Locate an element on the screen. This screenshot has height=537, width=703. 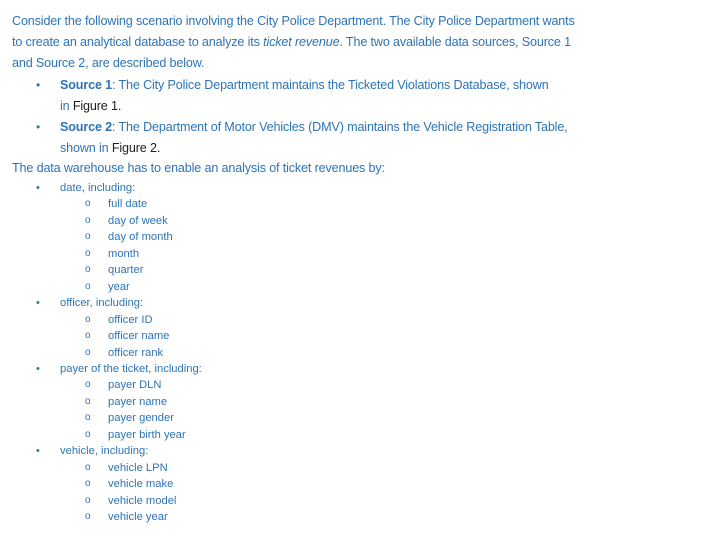
intro-line-3: and Source 2, are described below. is located at coordinates (108, 63).